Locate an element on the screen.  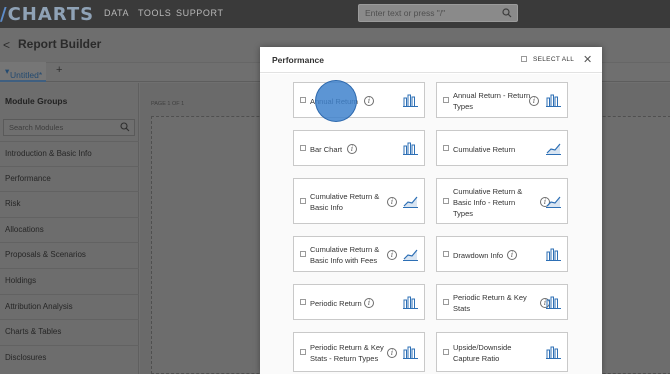
back-button: < is located at coordinates (6, 45).